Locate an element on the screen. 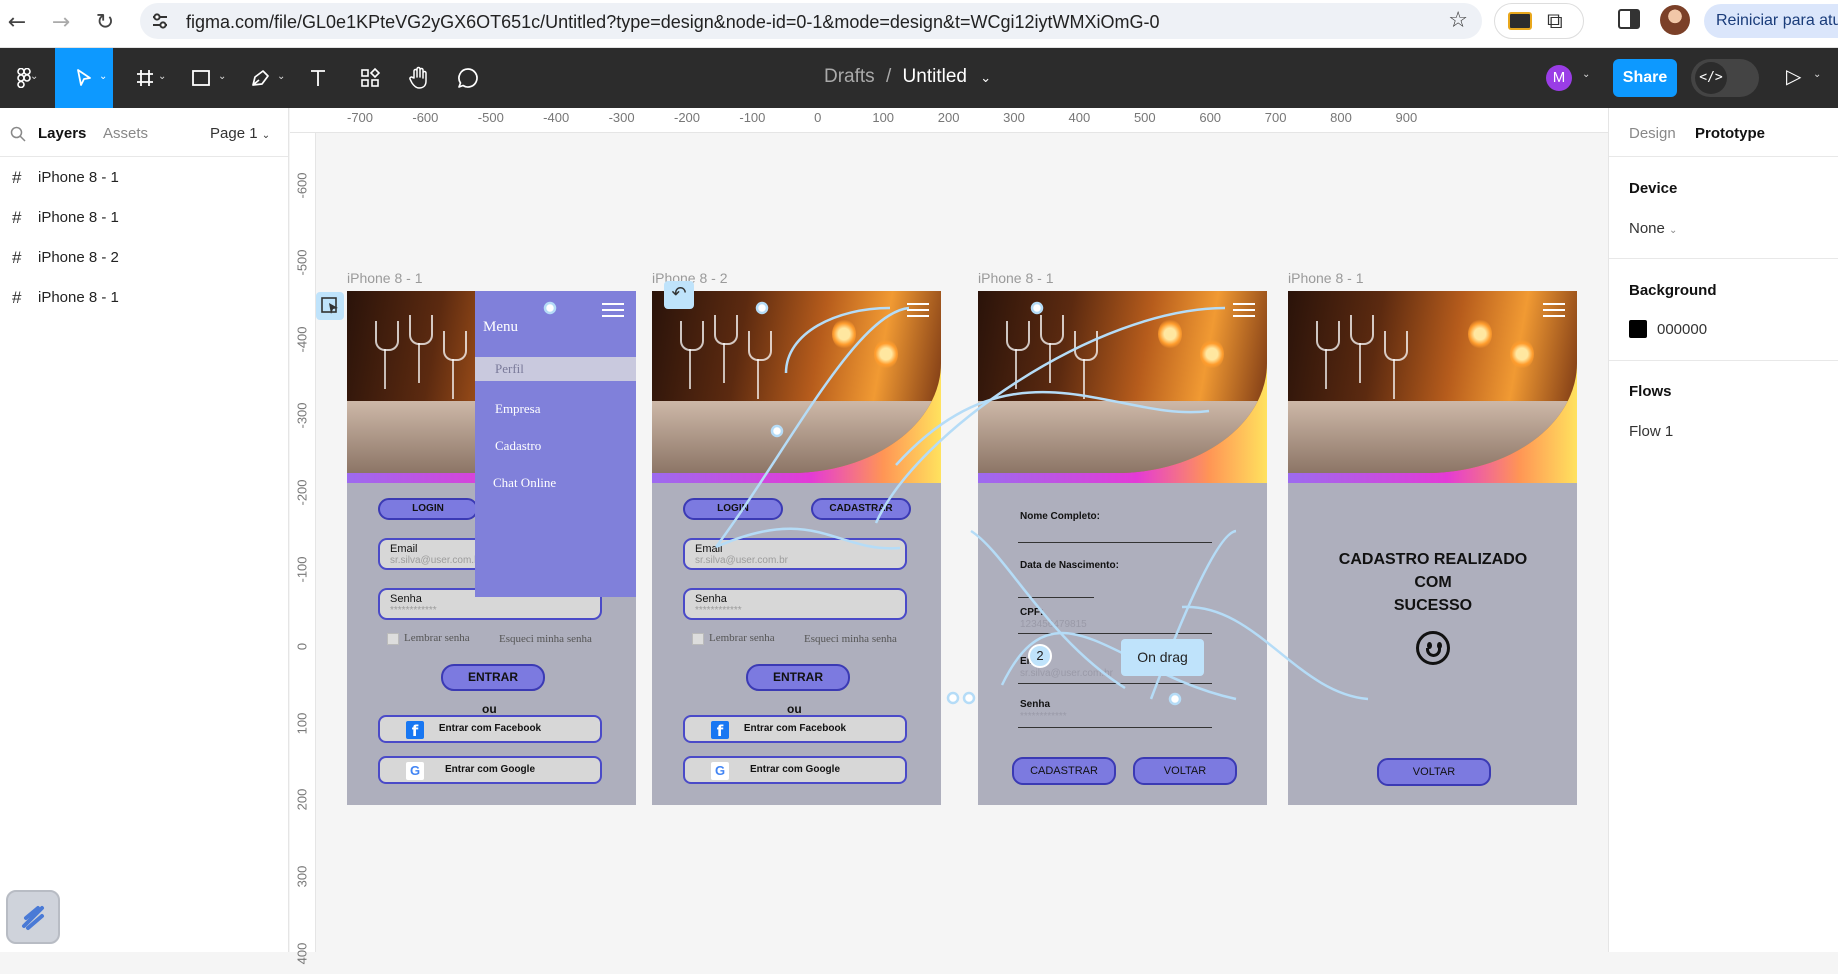 The width and height of the screenshot is (1838, 974). ruler-tick-label: 300 is located at coordinates (1014, 117).